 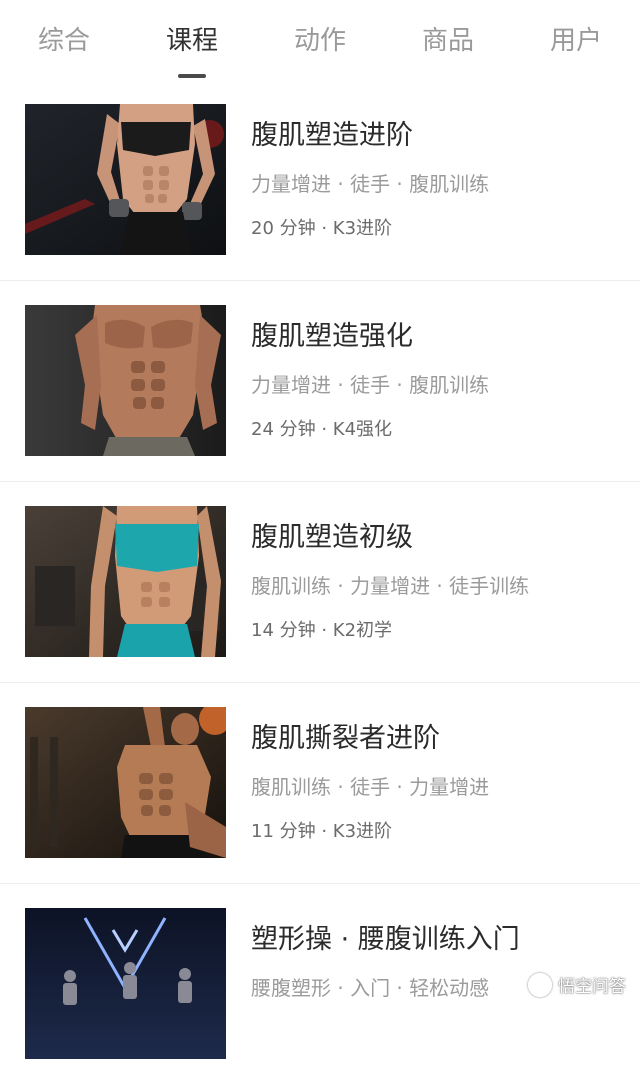 What do you see at coordinates (448, 41) in the screenshot?
I see `tab-products: 商品` at bounding box center [448, 41].